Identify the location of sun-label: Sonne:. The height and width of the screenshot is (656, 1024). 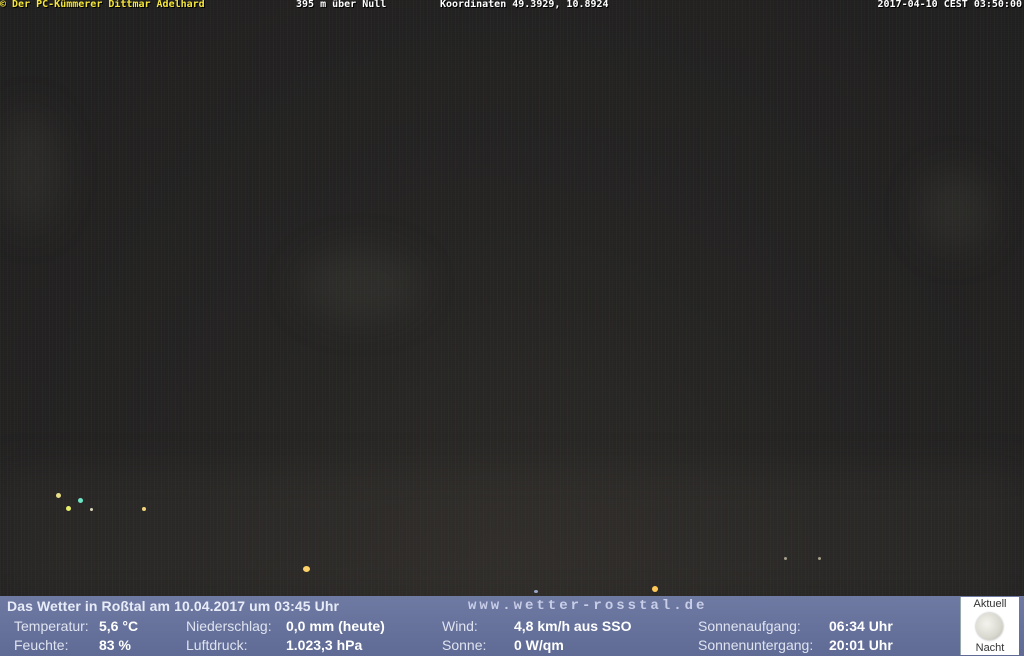
(464, 645).